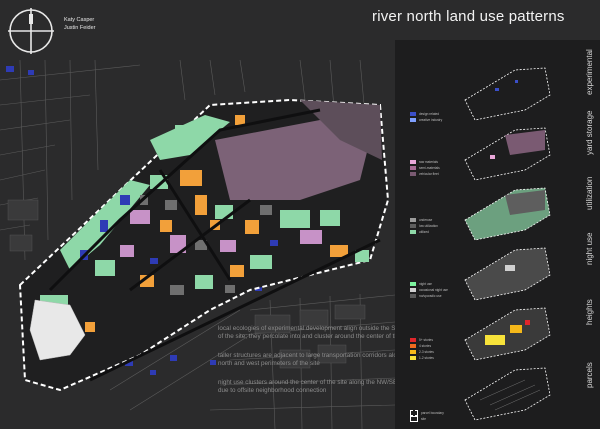 The height and width of the screenshot is (429, 600). What do you see at coordinates (589, 193) in the screenshot?
I see `layer-label-utilization: utilization` at bounding box center [589, 193].